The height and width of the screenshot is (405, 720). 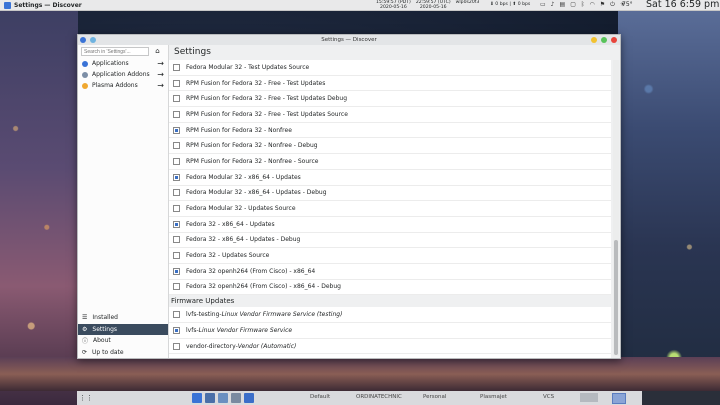 What do you see at coordinates (434, 397) in the screenshot?
I see `virtual-desktop-3: Personal` at bounding box center [434, 397].